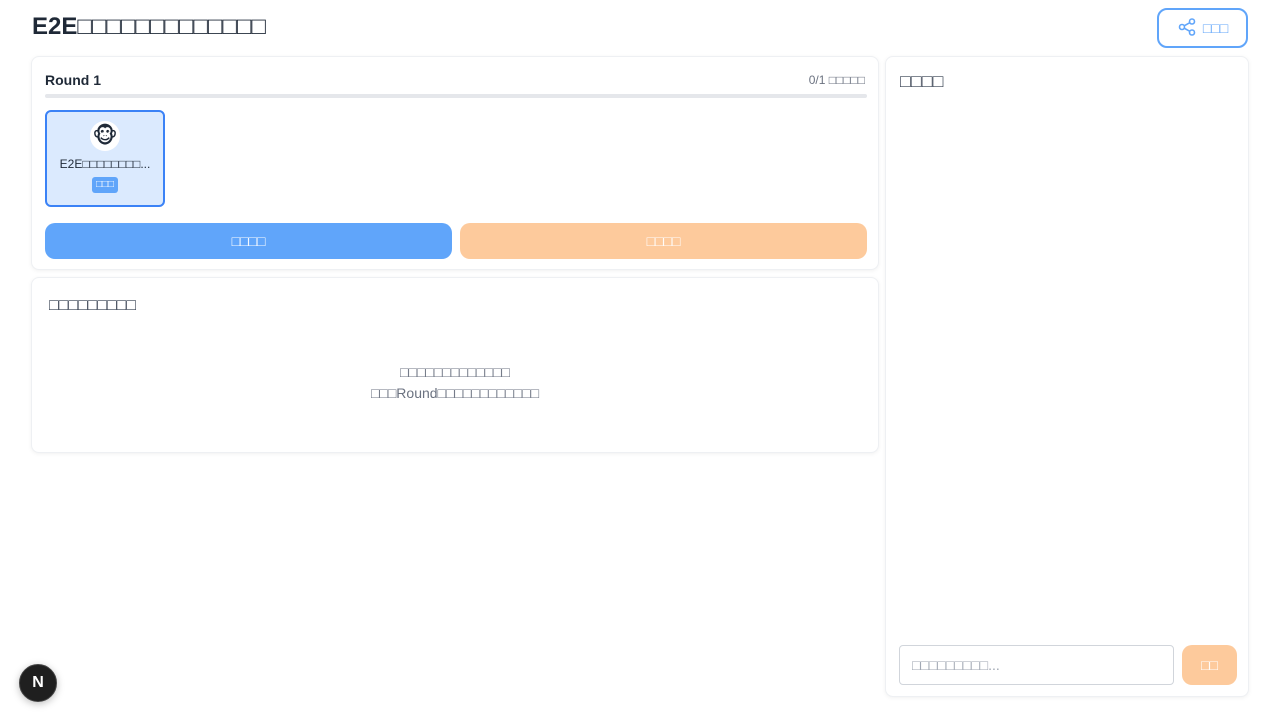 The width and height of the screenshot is (1280, 720). I want to click on send-button: □□, so click(1209, 665).